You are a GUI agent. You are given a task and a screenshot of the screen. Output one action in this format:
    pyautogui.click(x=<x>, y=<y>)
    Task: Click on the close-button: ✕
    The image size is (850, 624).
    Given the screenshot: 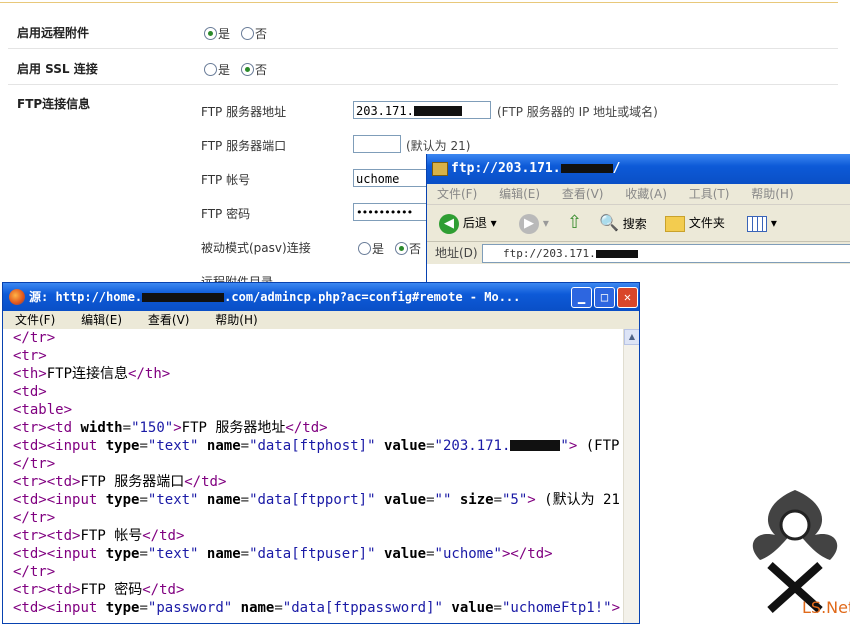 What is the action you would take?
    pyautogui.click(x=627, y=297)
    